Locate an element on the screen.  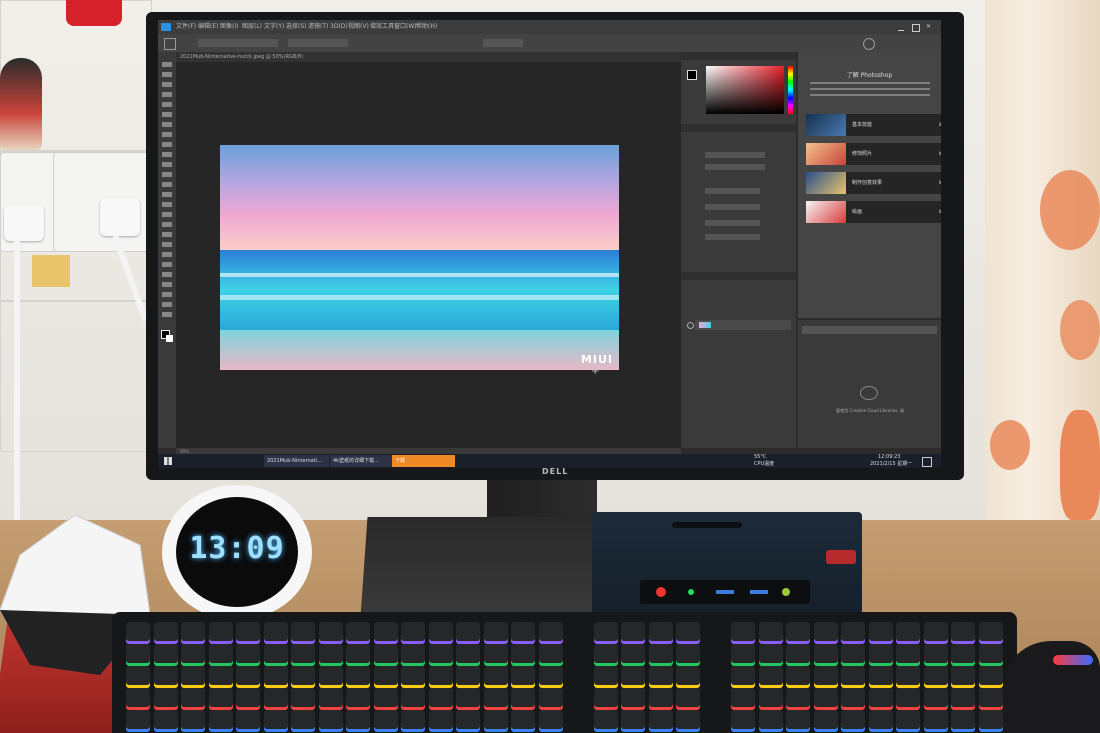
tool-icons-column is located at coordinates (167, 192).